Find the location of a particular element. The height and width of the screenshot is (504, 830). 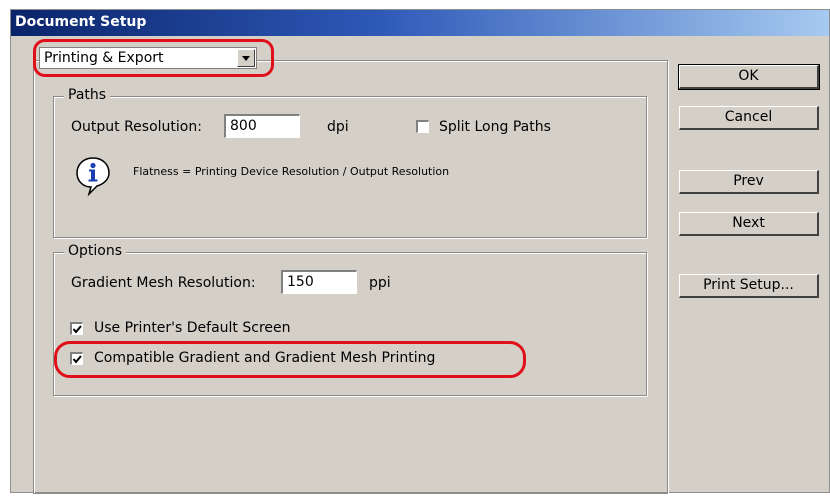

cancel-button: Cancel is located at coordinates (749, 118).